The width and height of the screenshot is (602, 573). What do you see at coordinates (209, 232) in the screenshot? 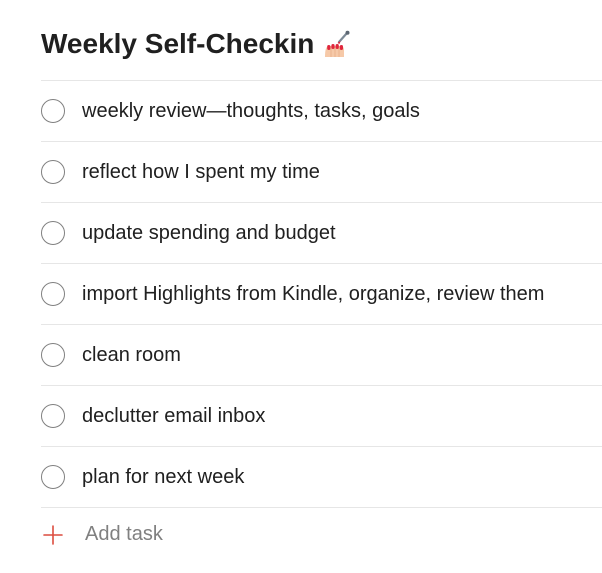
I see `task-label: update spending and budget` at bounding box center [209, 232].